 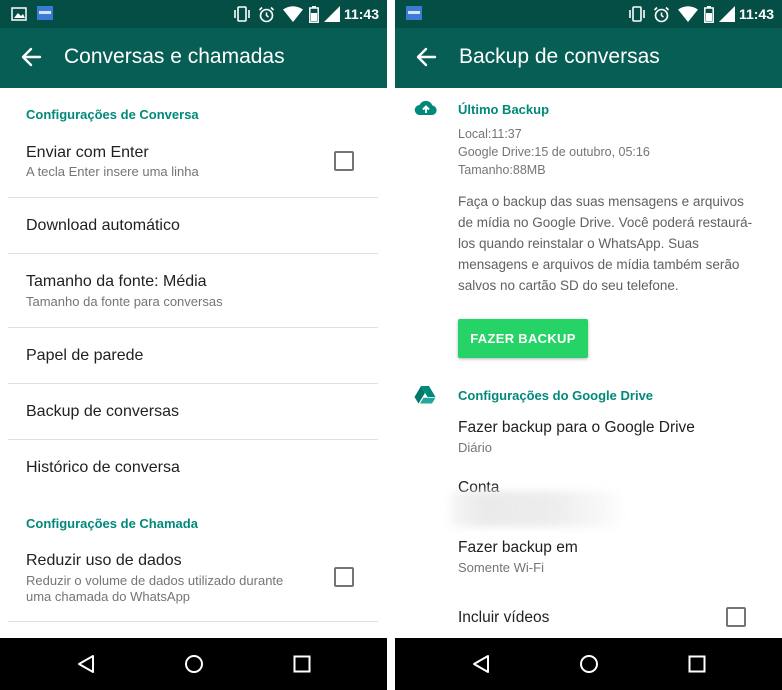 I want to click on app-bar: Backup de conversas, so click(x=588, y=58).